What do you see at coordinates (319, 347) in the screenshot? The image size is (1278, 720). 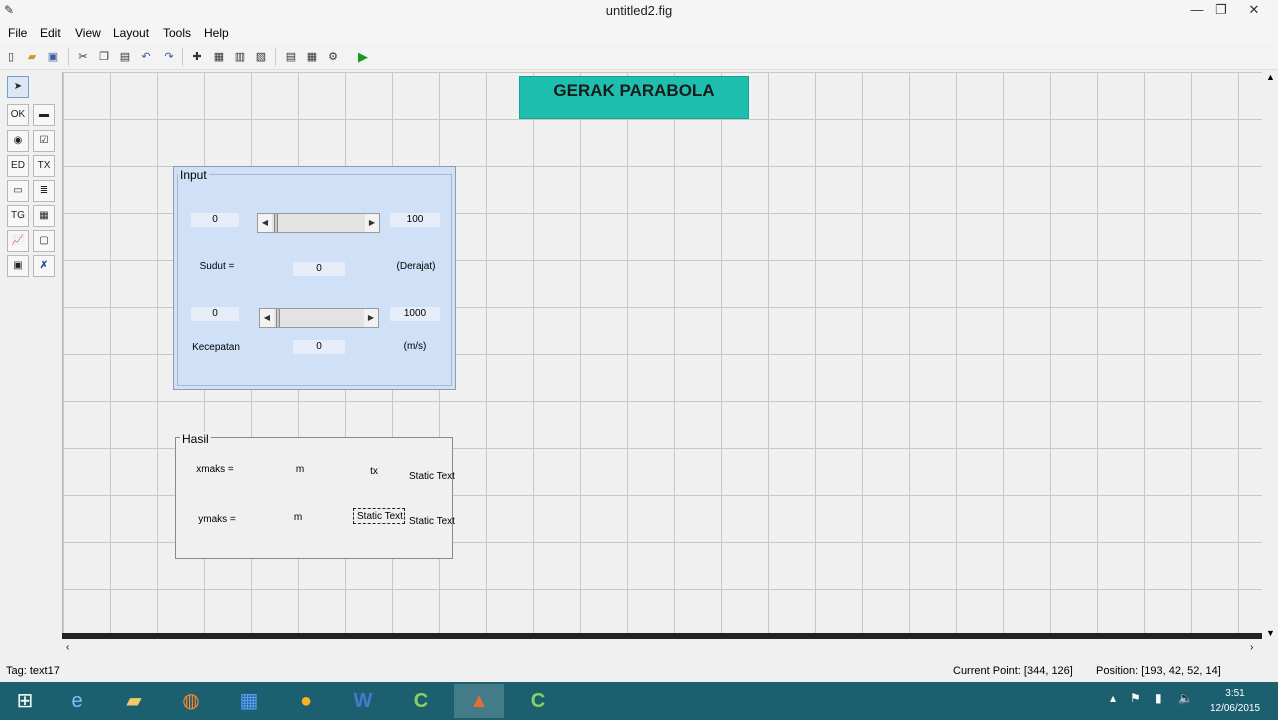 I see `speed-value-field: 0` at bounding box center [319, 347].